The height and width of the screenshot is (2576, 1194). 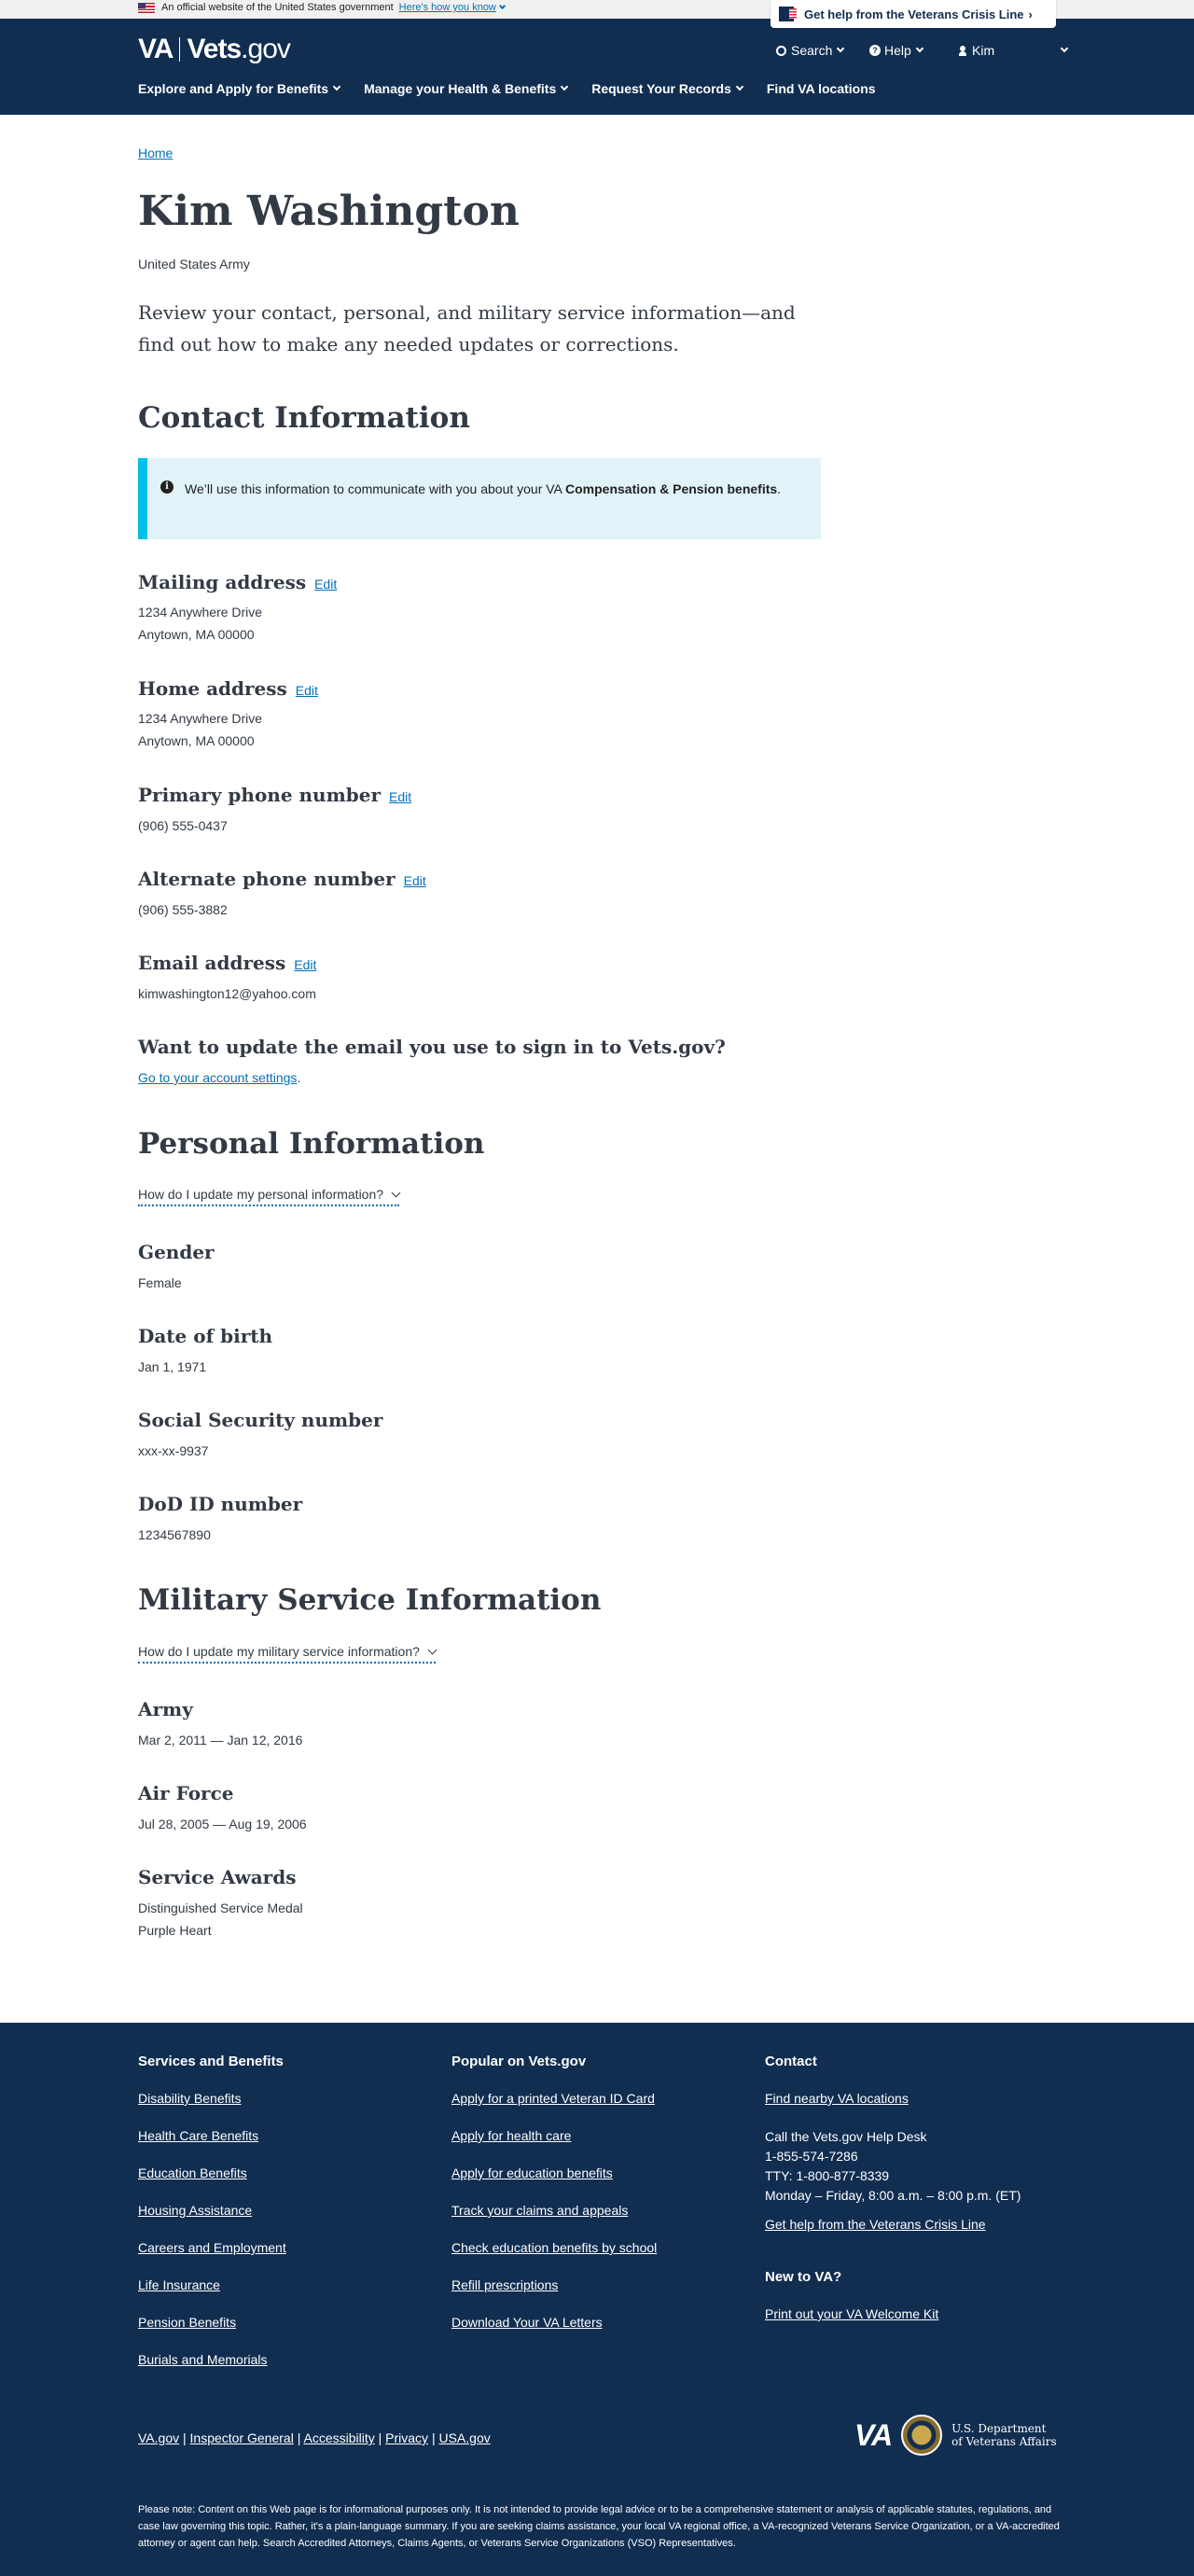 What do you see at coordinates (299, 1077) in the screenshot?
I see `account-settings-period: .` at bounding box center [299, 1077].